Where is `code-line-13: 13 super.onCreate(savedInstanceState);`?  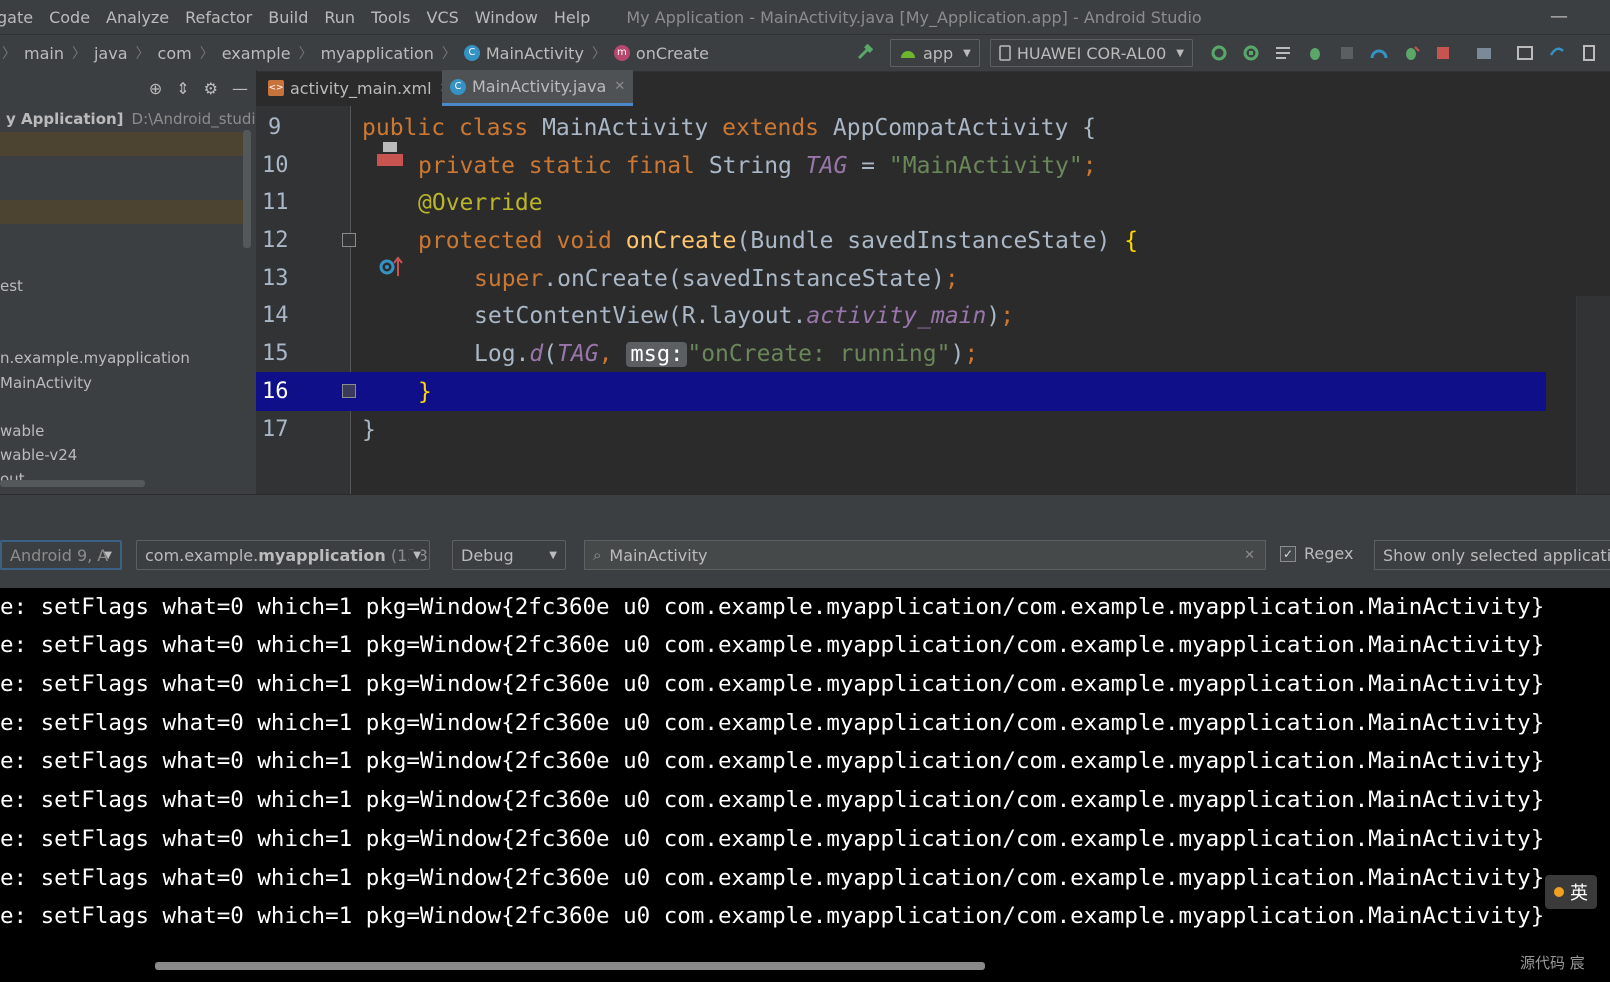
code-line-13: 13 super.onCreate(savedInstanceState); is located at coordinates (921, 278).